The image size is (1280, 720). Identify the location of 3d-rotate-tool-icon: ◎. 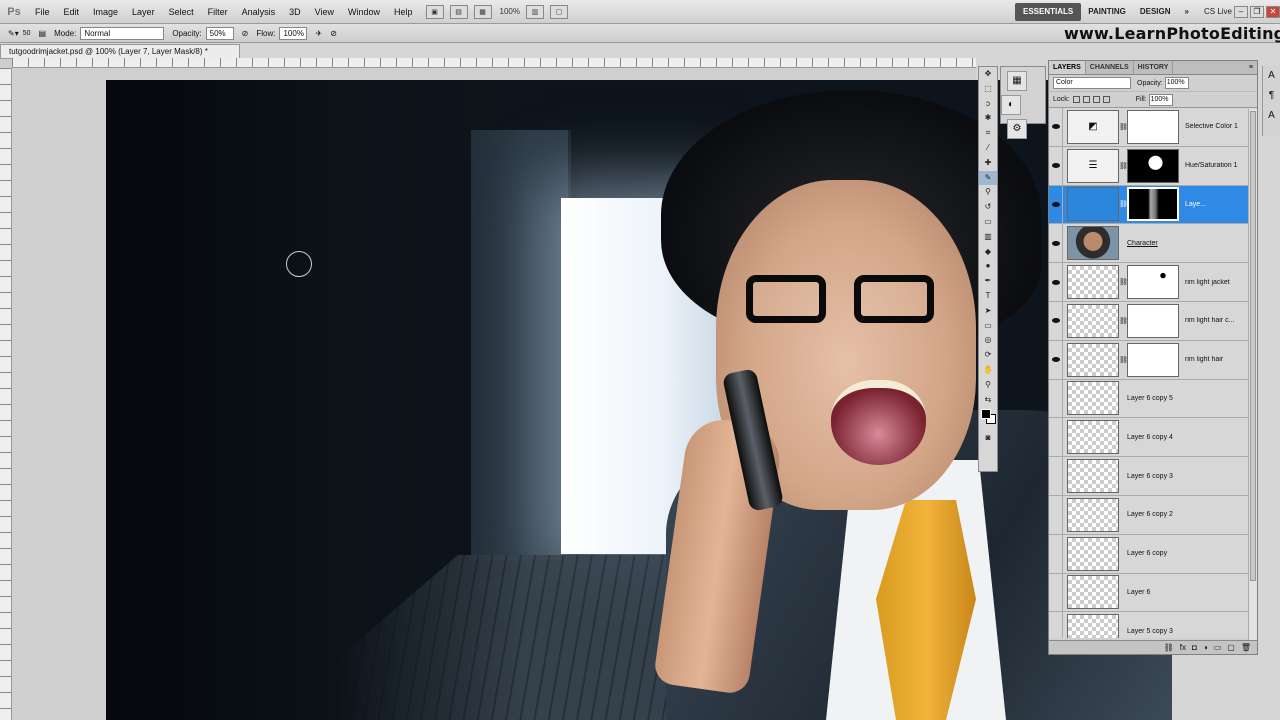
(988, 340).